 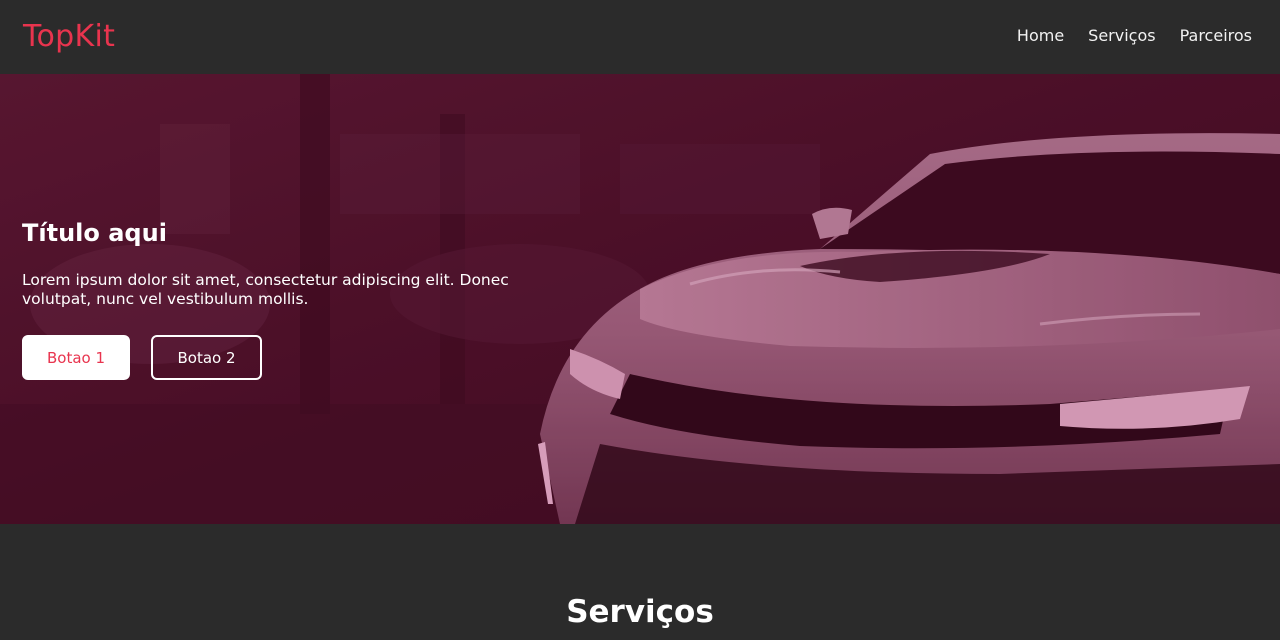 What do you see at coordinates (76, 357) in the screenshot?
I see `hero-button-1: Botao 1` at bounding box center [76, 357].